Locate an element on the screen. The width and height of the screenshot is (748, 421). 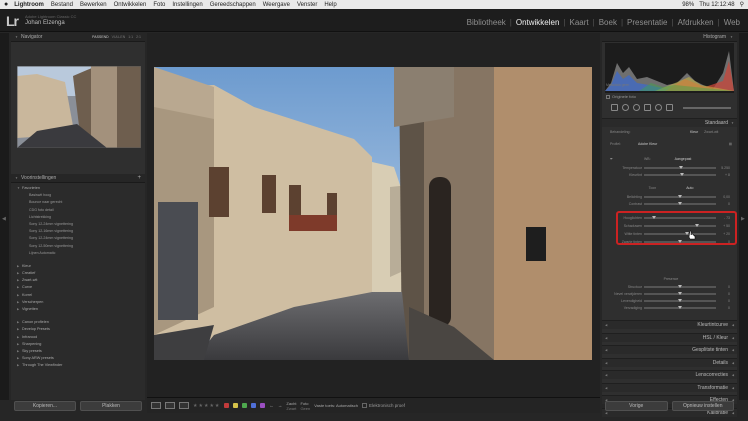
module-bibliotheek: Bibliotheek is located at coordinates (486, 22).